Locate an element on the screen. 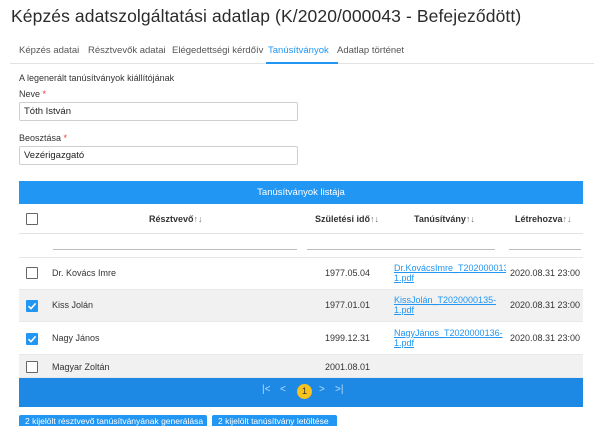 This screenshot has width=602, height=426. certificate-link: Dr.KovácsImre_T202000013(1.pdf is located at coordinates (450, 273).